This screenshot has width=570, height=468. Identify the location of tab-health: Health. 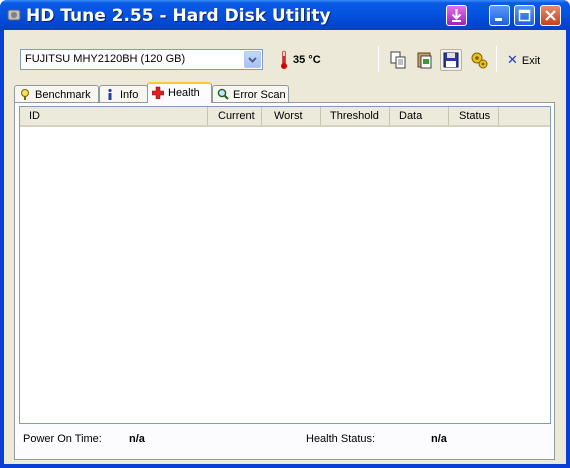
(179, 92).